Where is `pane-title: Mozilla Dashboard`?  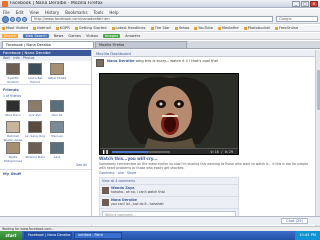
pane-title: Mozilla Dashboard is located at coordinates (206, 53).